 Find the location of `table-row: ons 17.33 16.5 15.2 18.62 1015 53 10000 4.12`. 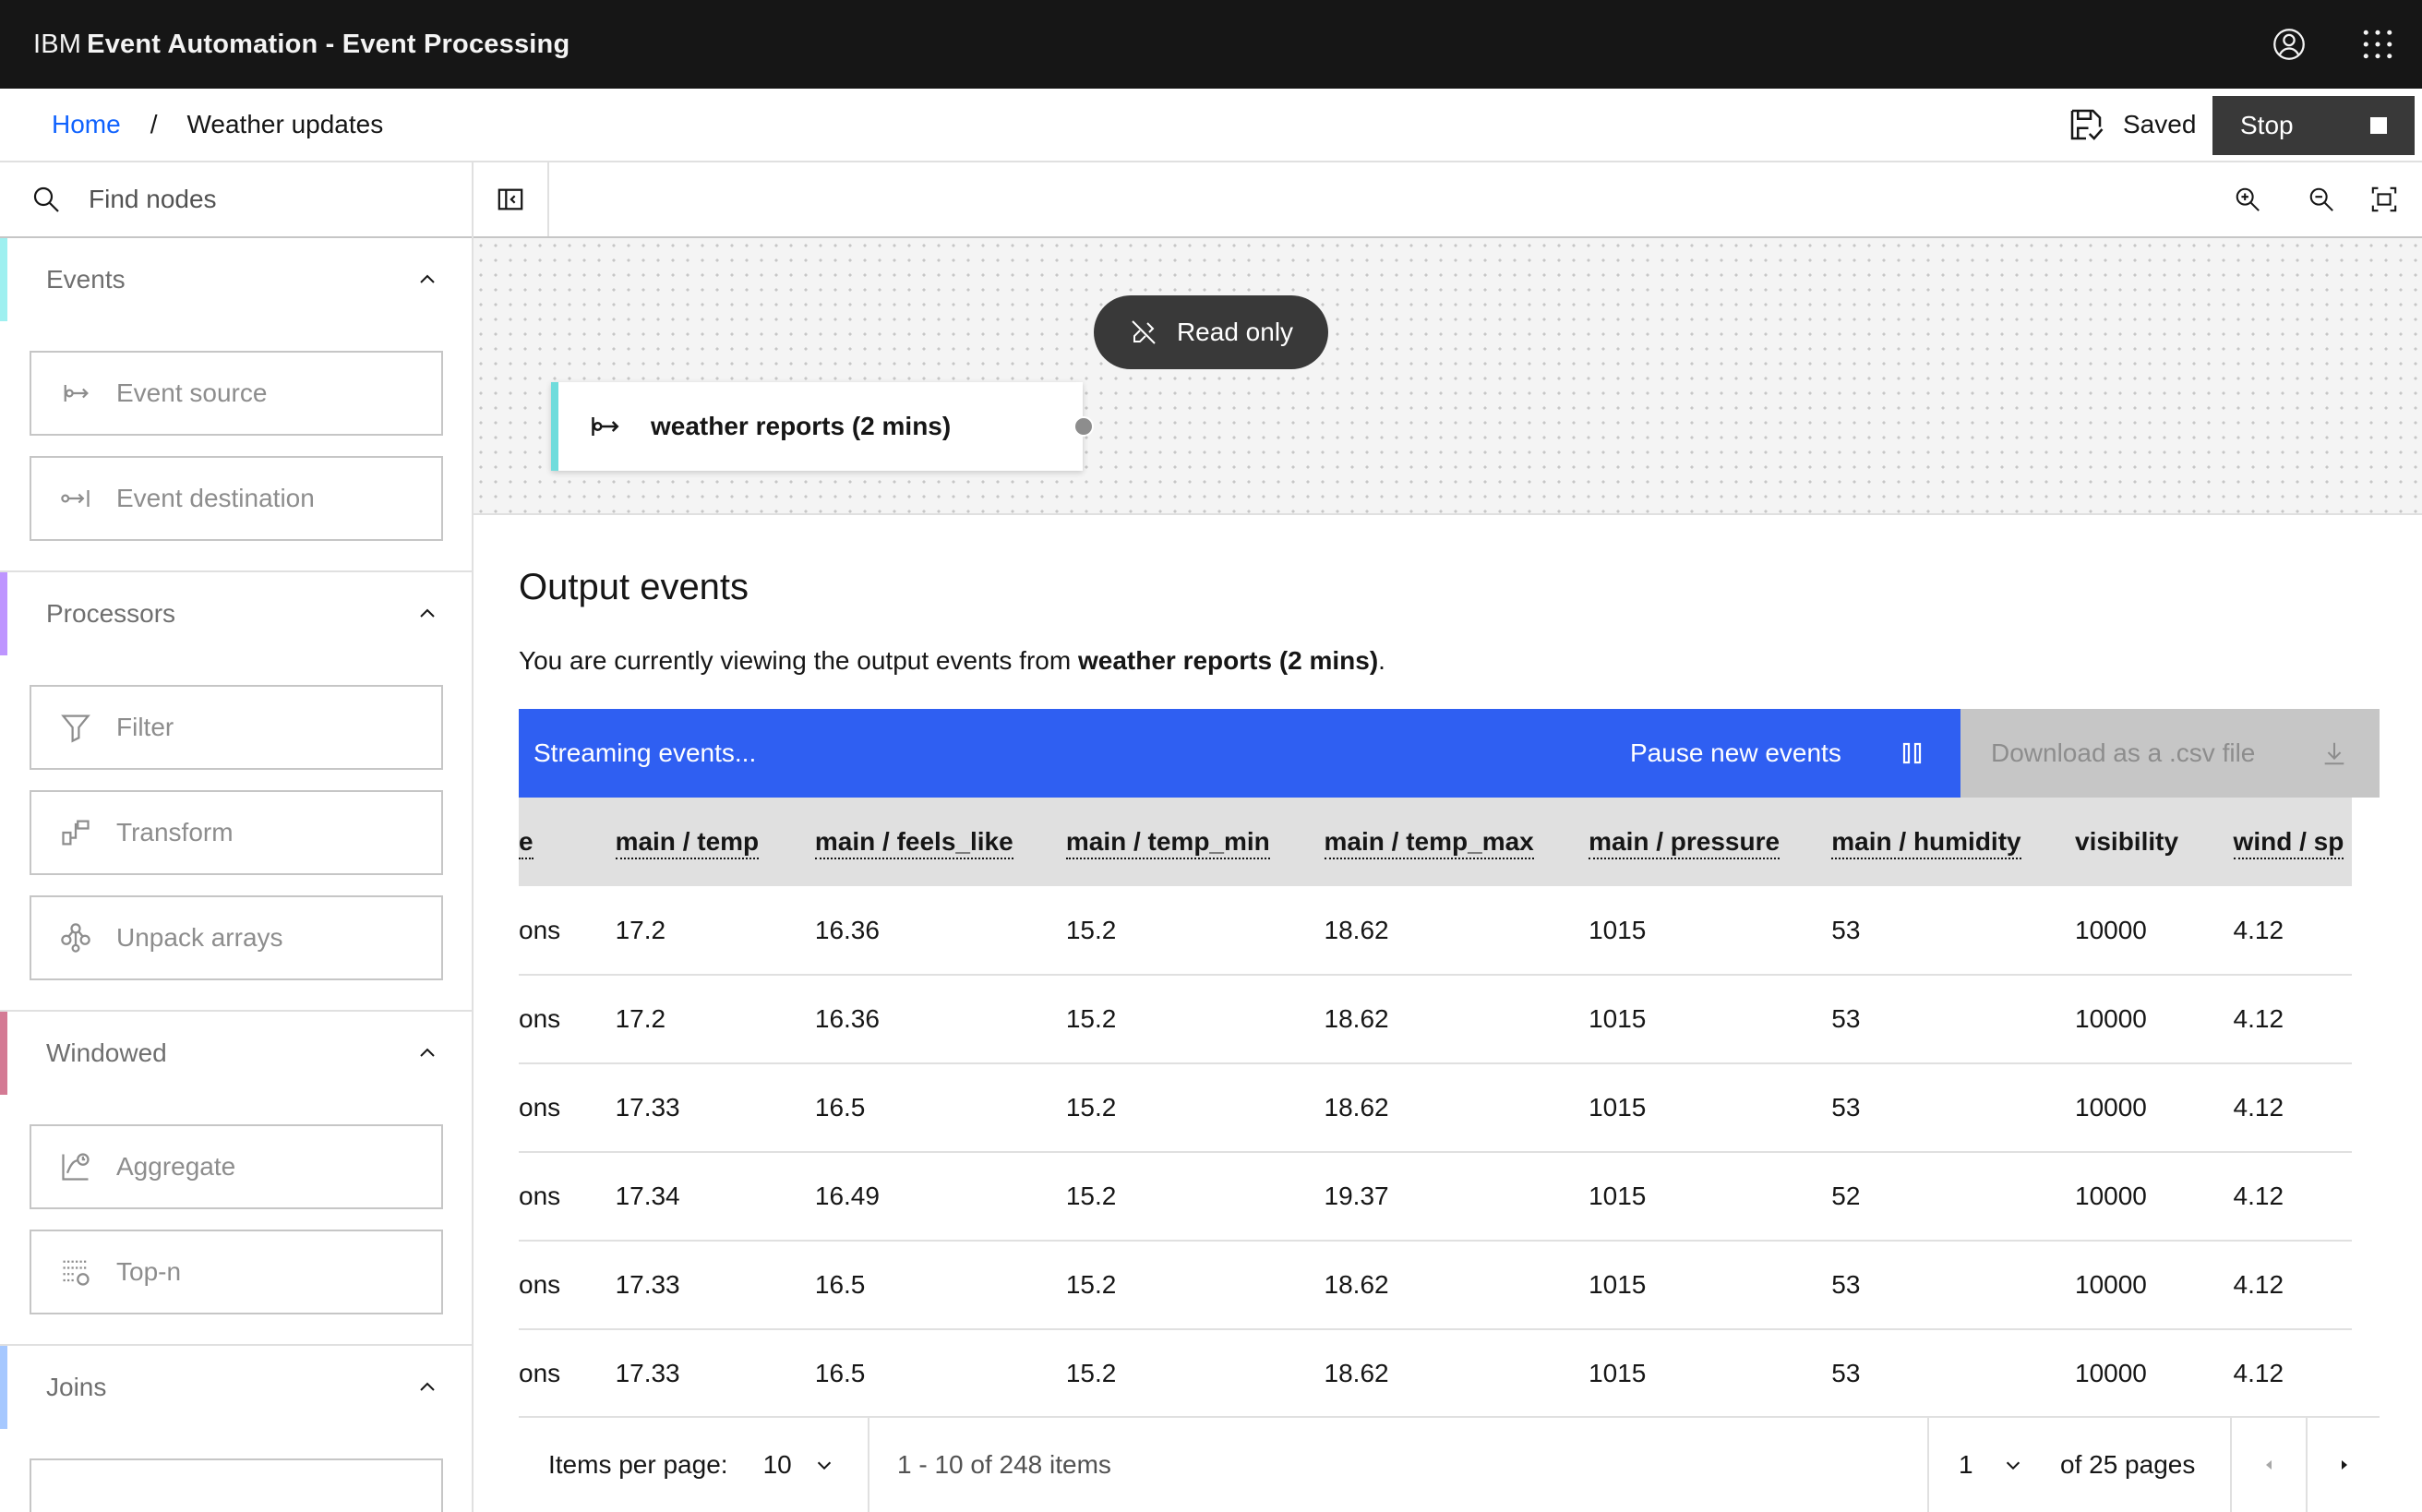

table-row: ons 17.33 16.5 15.2 18.62 1015 53 10000 4.12 is located at coordinates (1435, 1107).